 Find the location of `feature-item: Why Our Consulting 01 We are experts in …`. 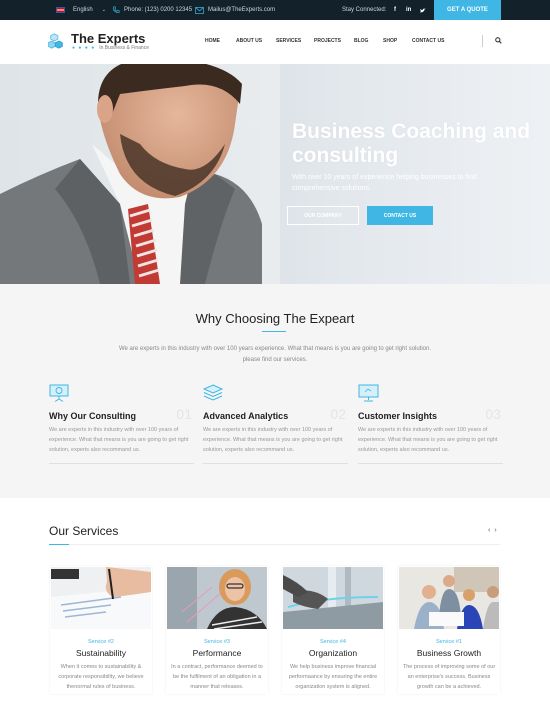

feature-item: Why Our Consulting 01 We are experts in … is located at coordinates (121, 424).